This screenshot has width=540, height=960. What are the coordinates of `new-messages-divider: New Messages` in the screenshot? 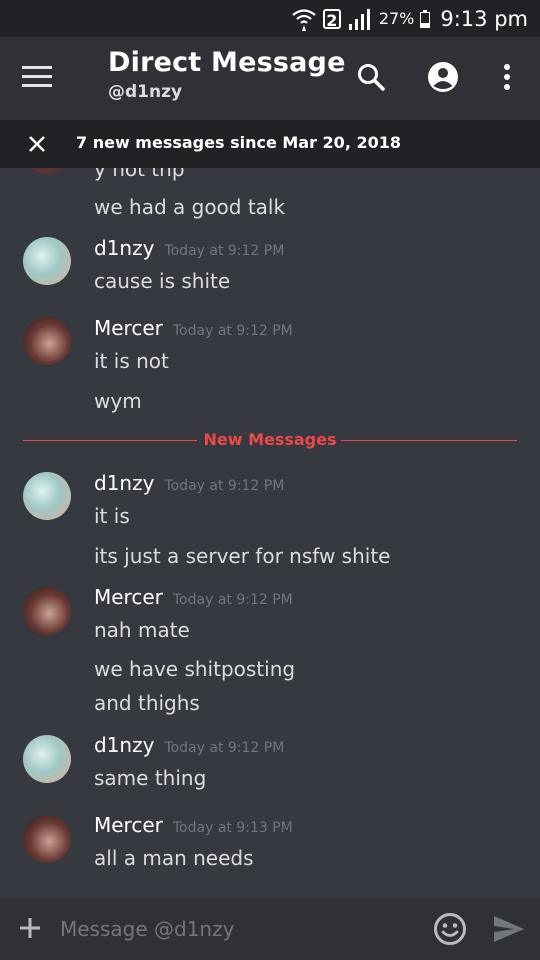 It's located at (270, 440).